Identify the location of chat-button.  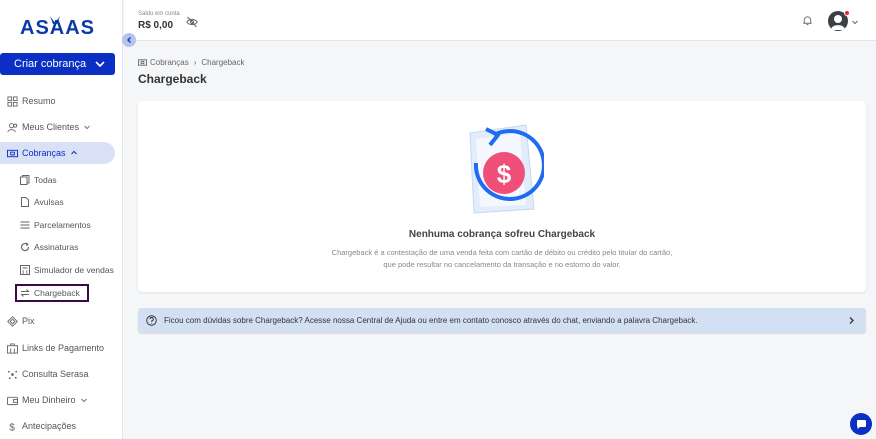
(861, 424).